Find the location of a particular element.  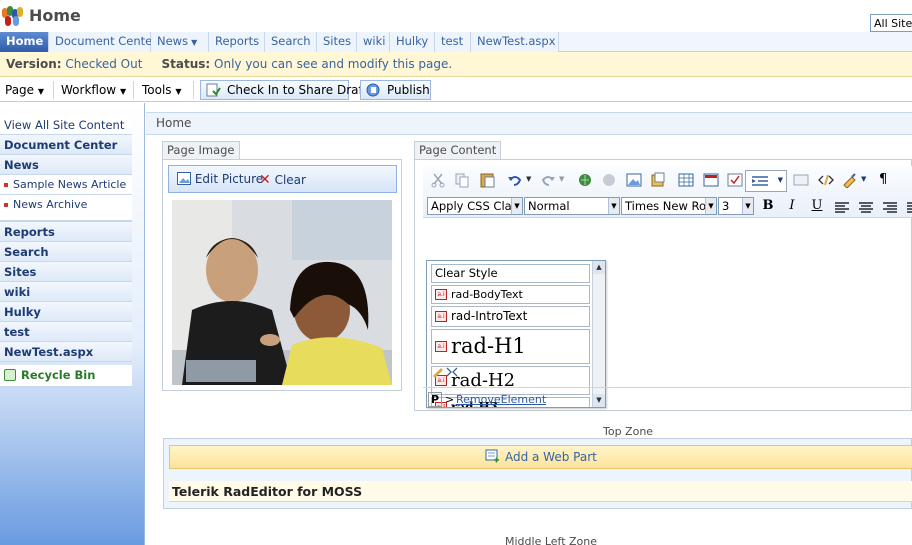

middle-left-zone-label: Middle Left Zone is located at coordinates (551, 540).